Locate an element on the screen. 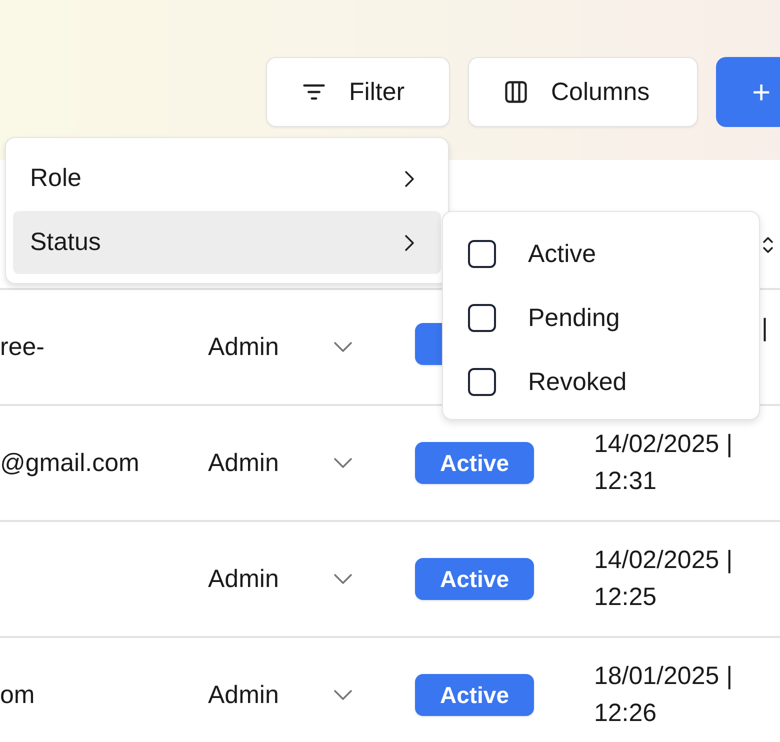 The image size is (780, 742). date-text: | is located at coordinates (765, 328).